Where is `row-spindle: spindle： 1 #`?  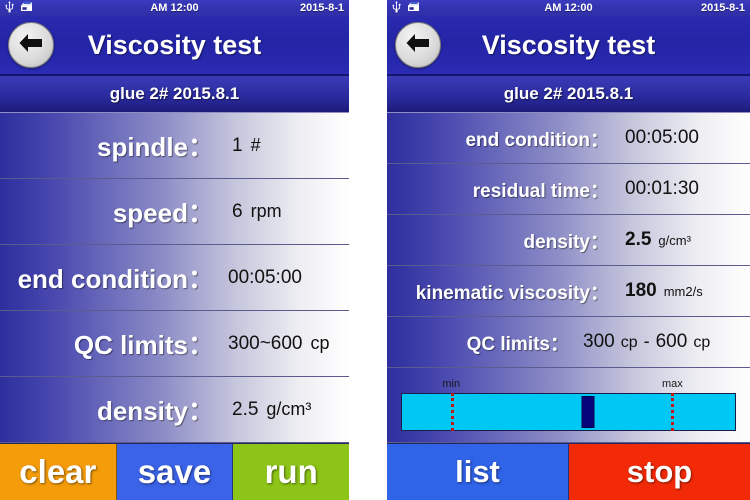
row-spindle: spindle： 1 # is located at coordinates (174, 146).